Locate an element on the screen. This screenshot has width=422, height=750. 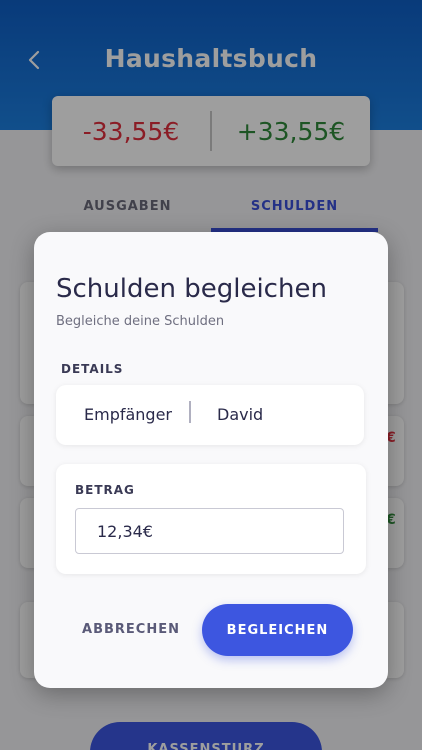
dialog-subtitle: Begleiche deine Schulden is located at coordinates (140, 321).